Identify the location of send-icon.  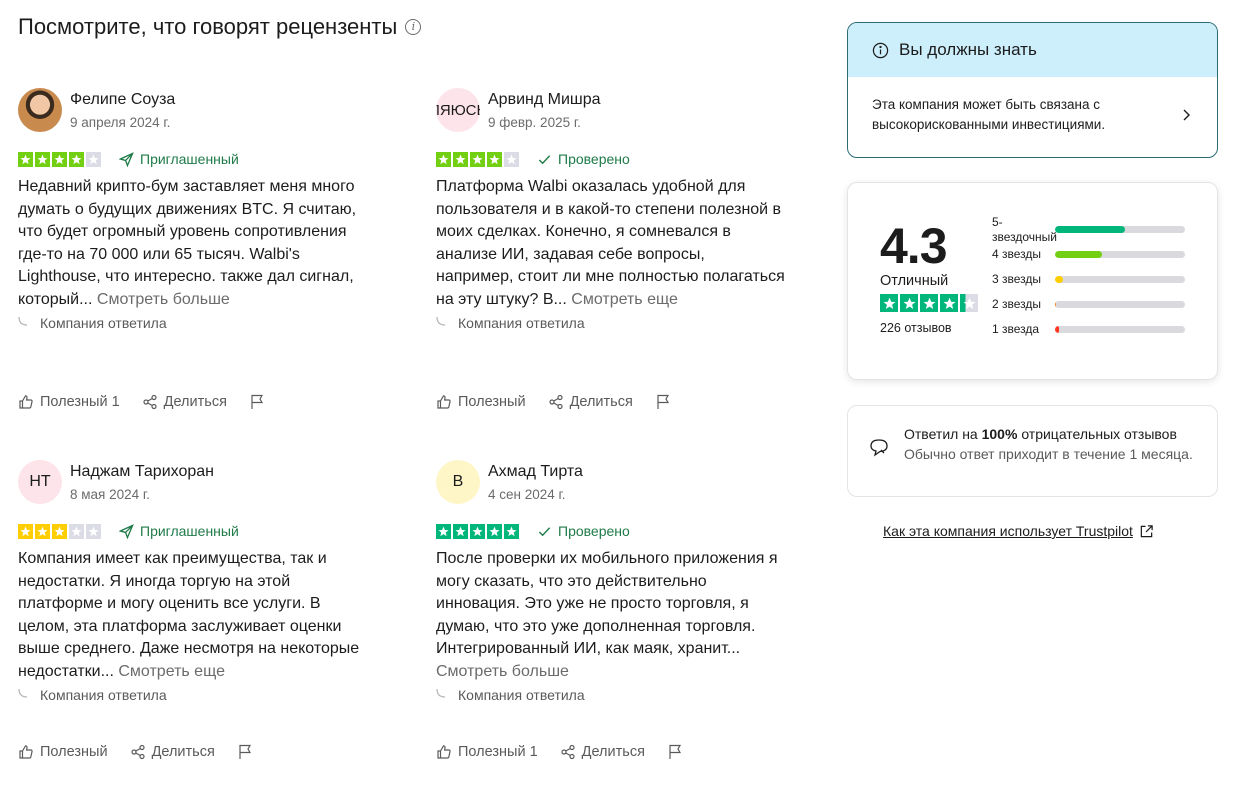
(126, 159).